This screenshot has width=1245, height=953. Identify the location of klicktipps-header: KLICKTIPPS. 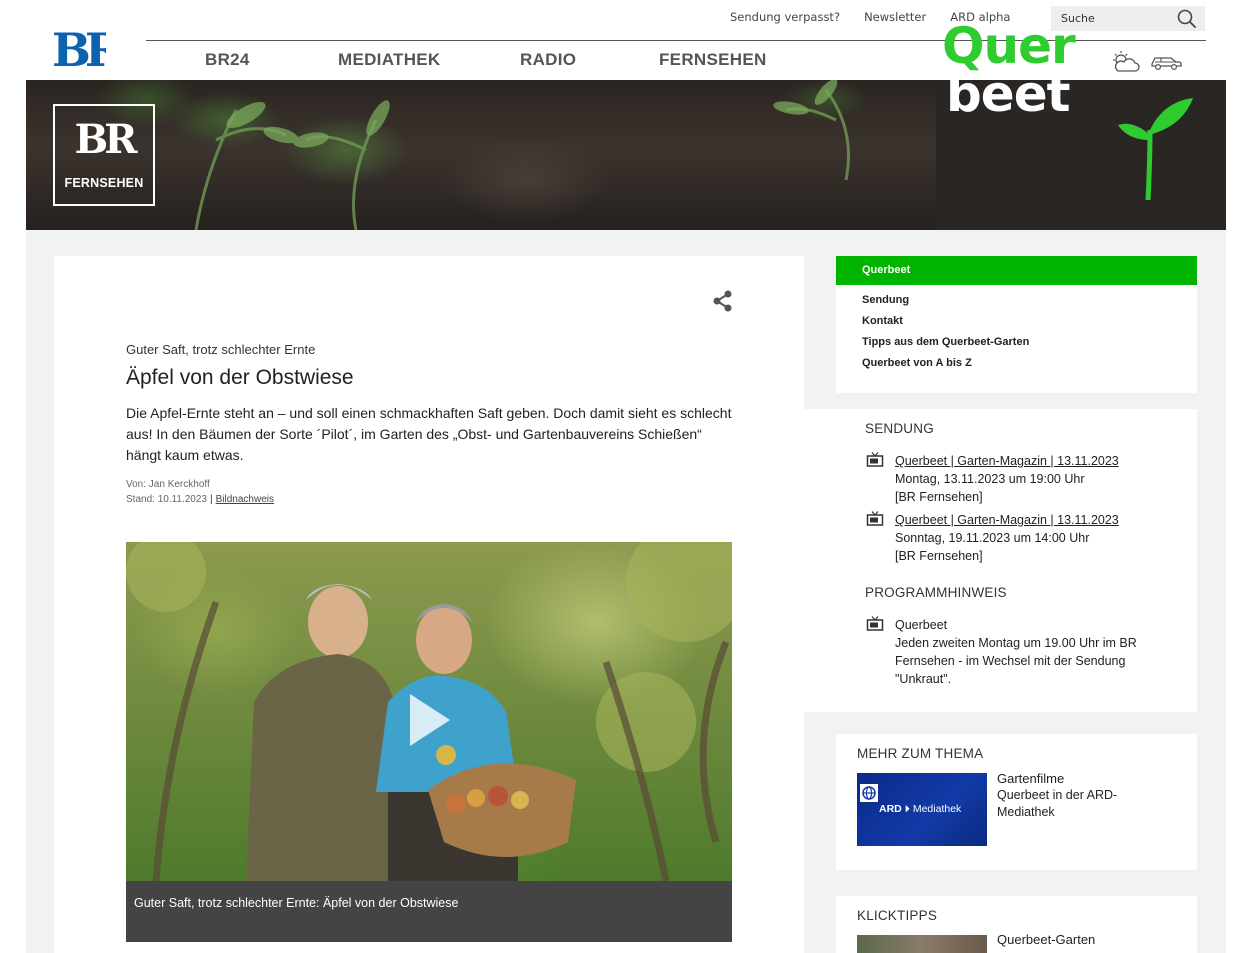
(897, 915).